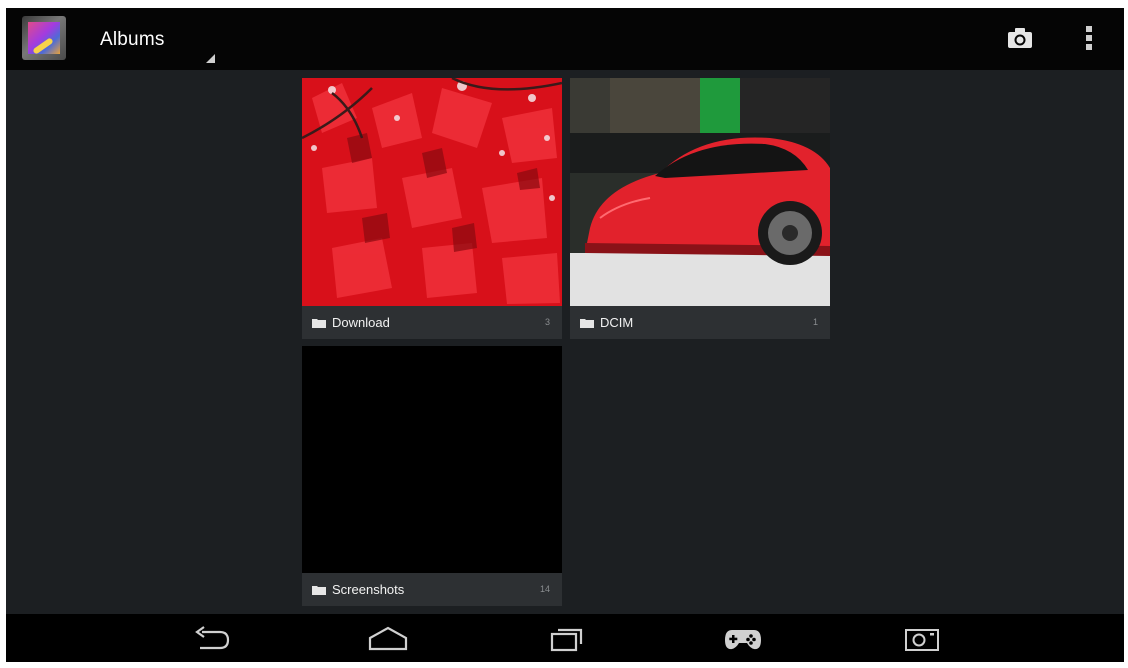 The image size is (1128, 668). What do you see at coordinates (815, 322) in the screenshot?
I see `album-count: 1` at bounding box center [815, 322].